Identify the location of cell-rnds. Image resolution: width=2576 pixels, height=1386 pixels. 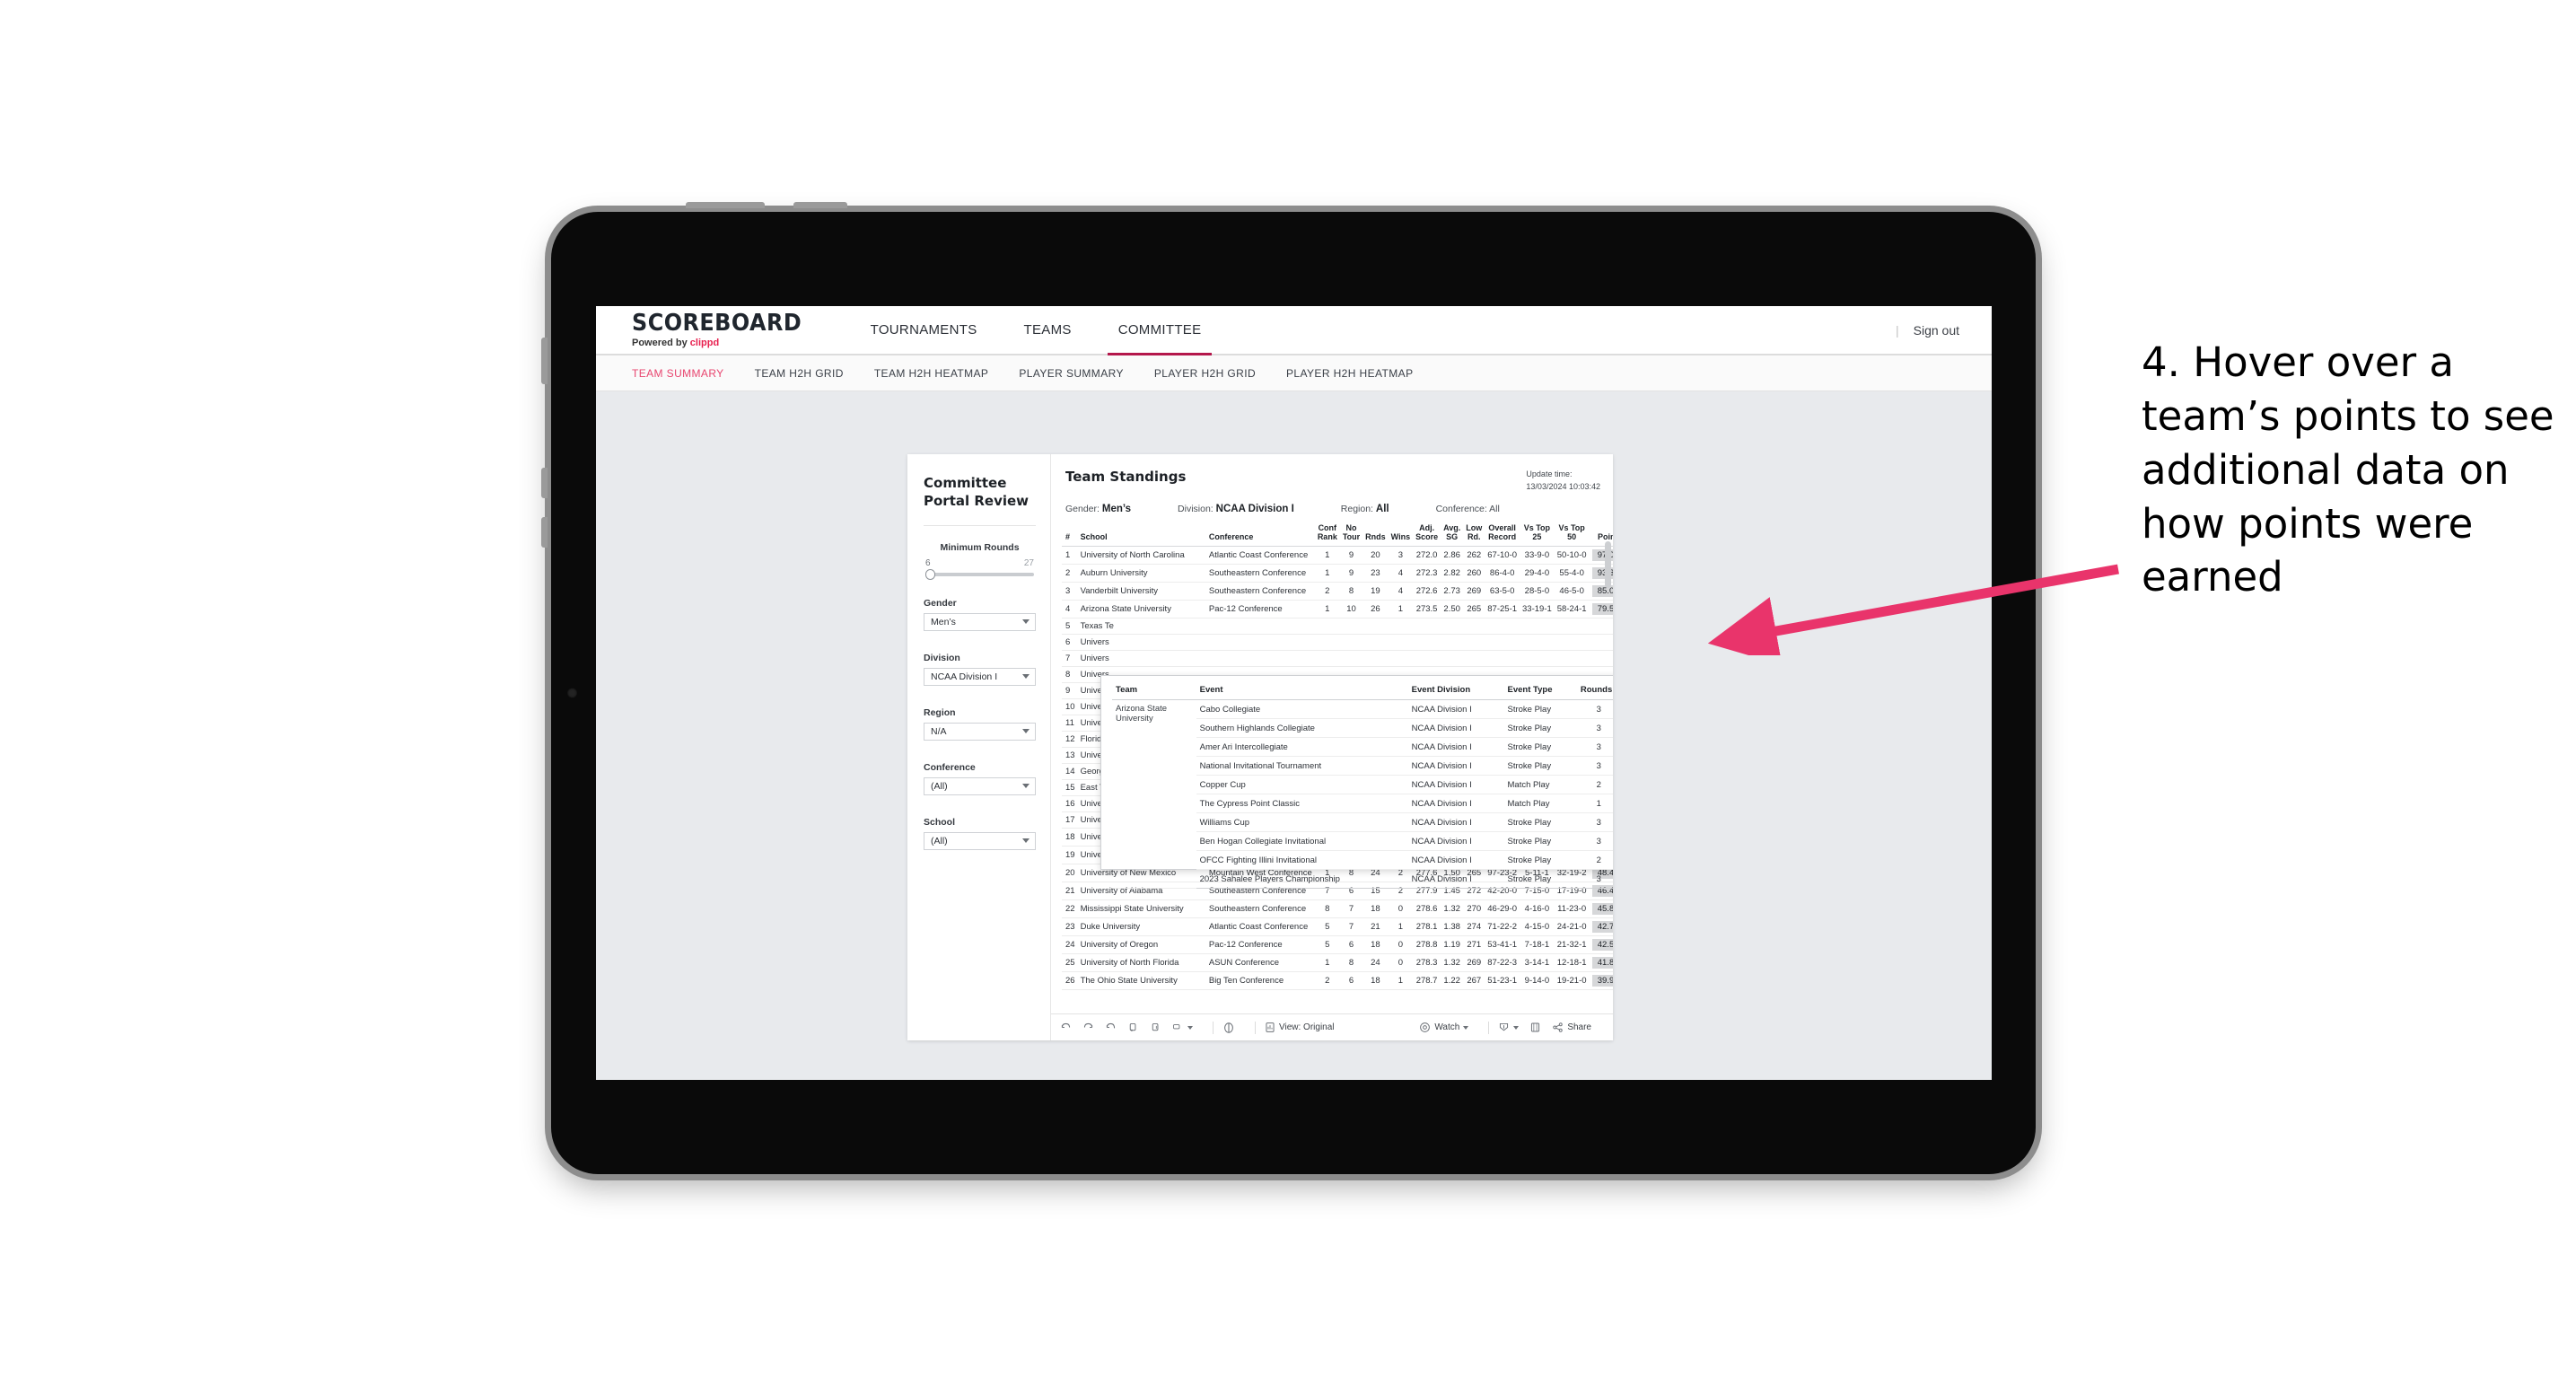
(1375, 627).